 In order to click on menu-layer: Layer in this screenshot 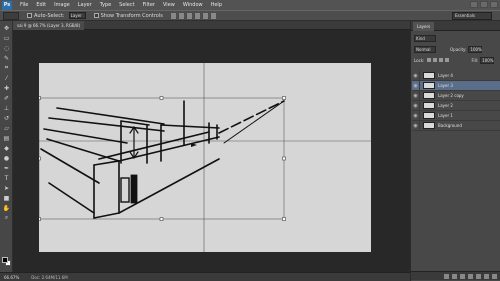, I will do `click(85, 5)`.